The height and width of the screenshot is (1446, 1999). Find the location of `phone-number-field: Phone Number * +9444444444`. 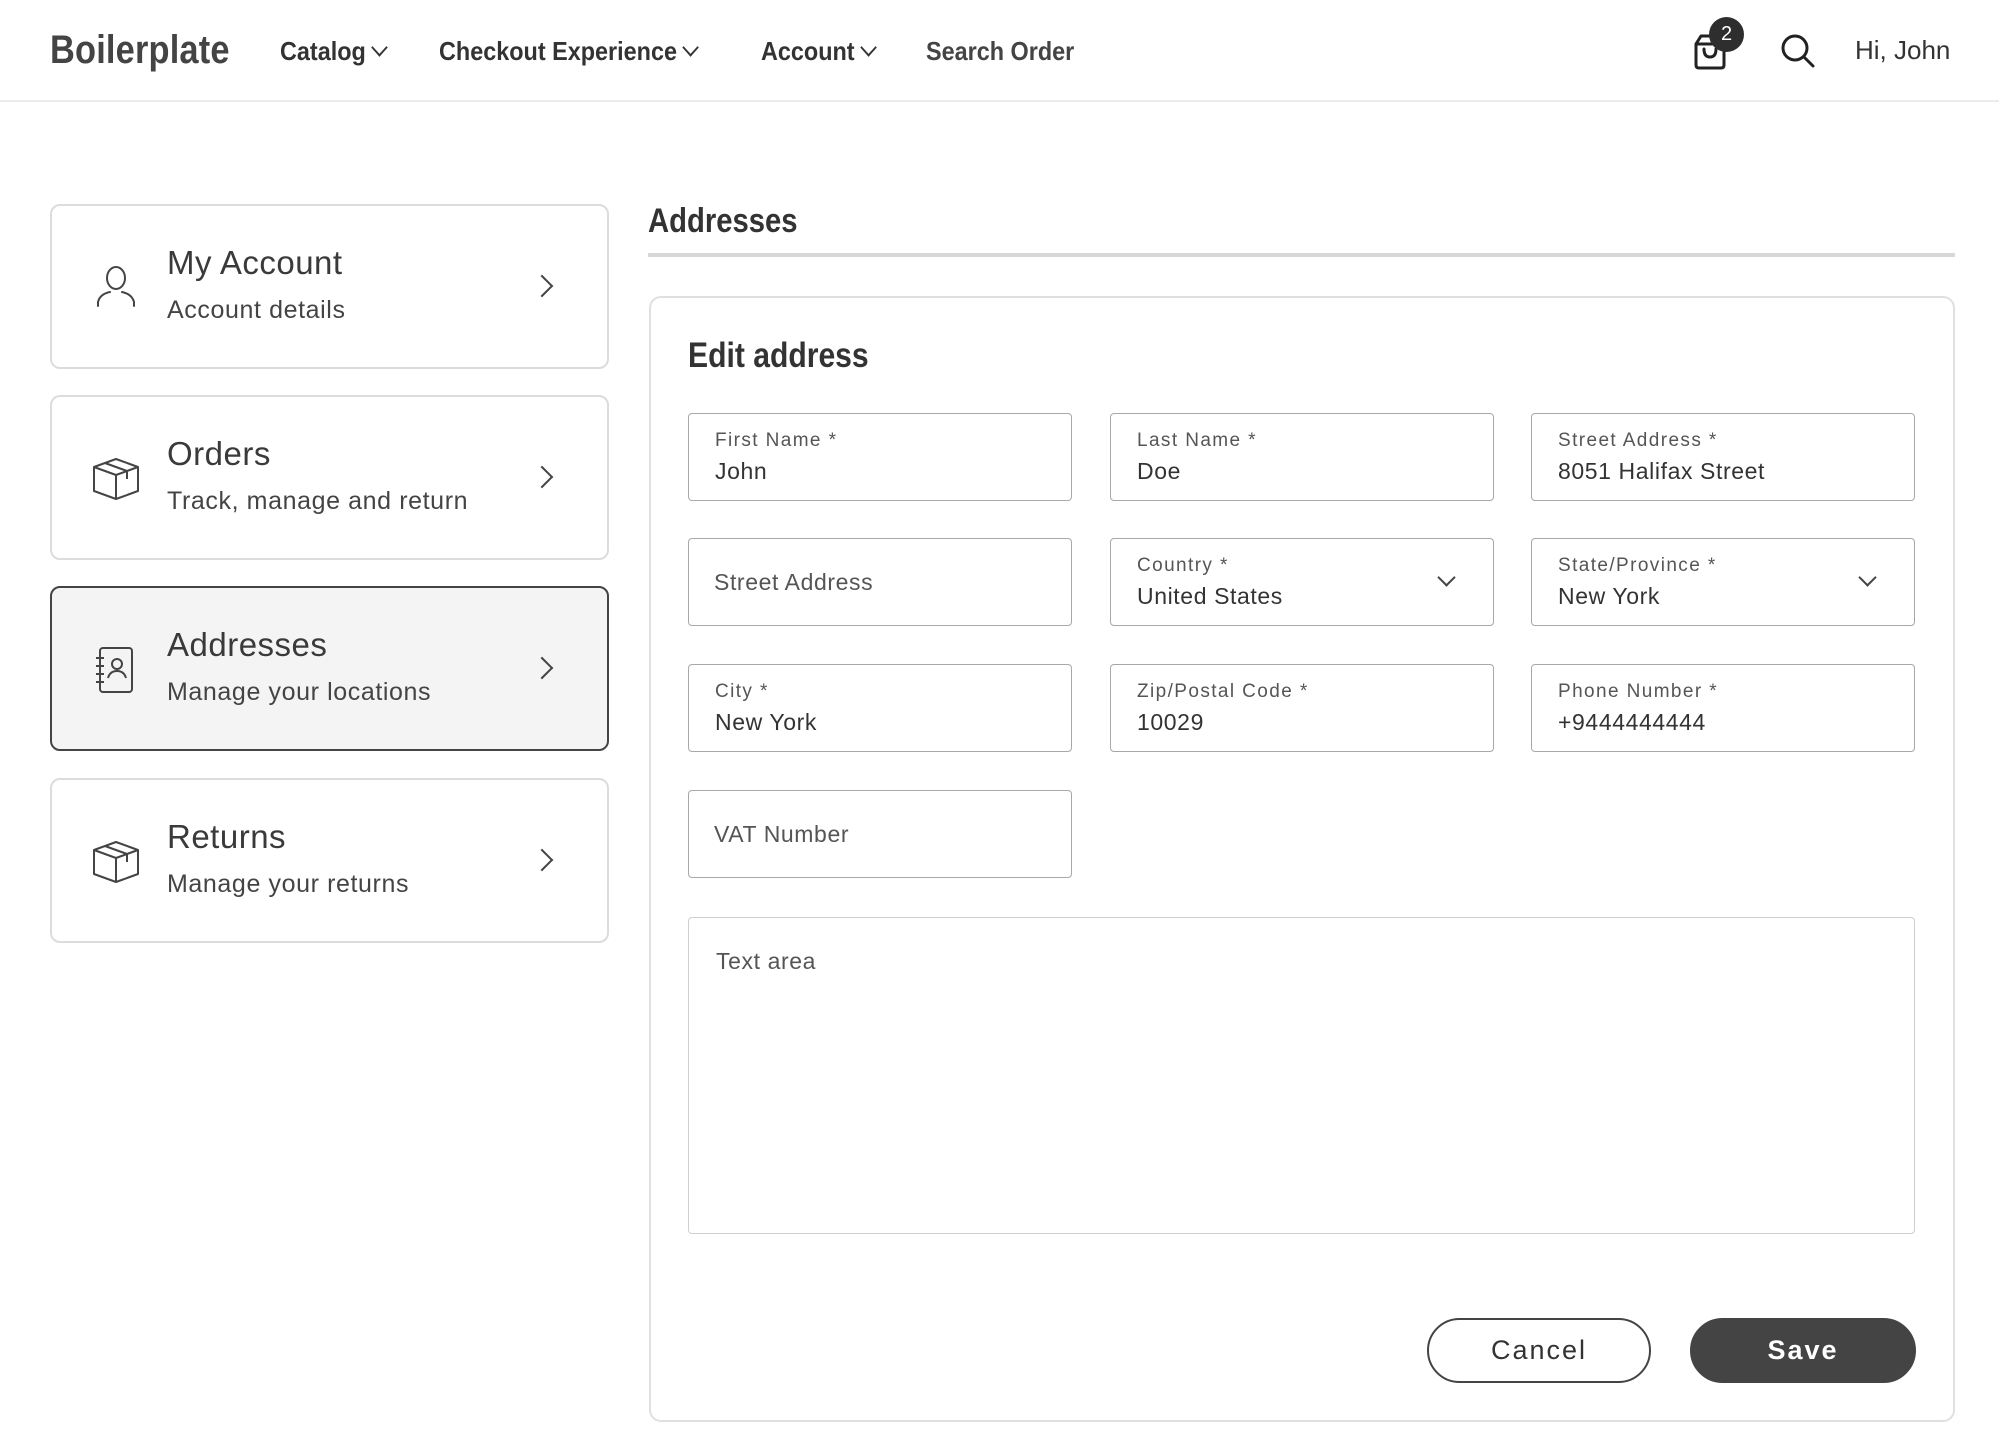

phone-number-field: Phone Number * +9444444444 is located at coordinates (1723, 708).